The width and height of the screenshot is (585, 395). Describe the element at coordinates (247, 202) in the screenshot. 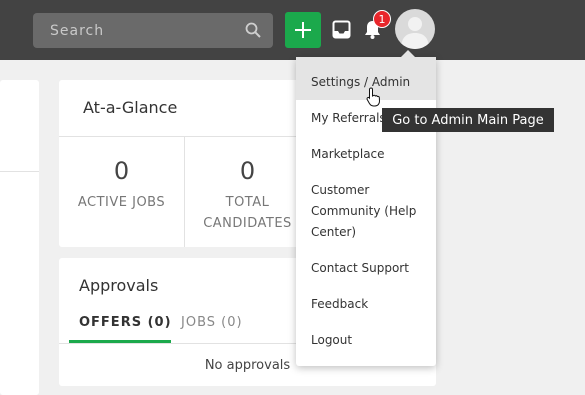

I see `stat-label-line: TOTAL` at that location.